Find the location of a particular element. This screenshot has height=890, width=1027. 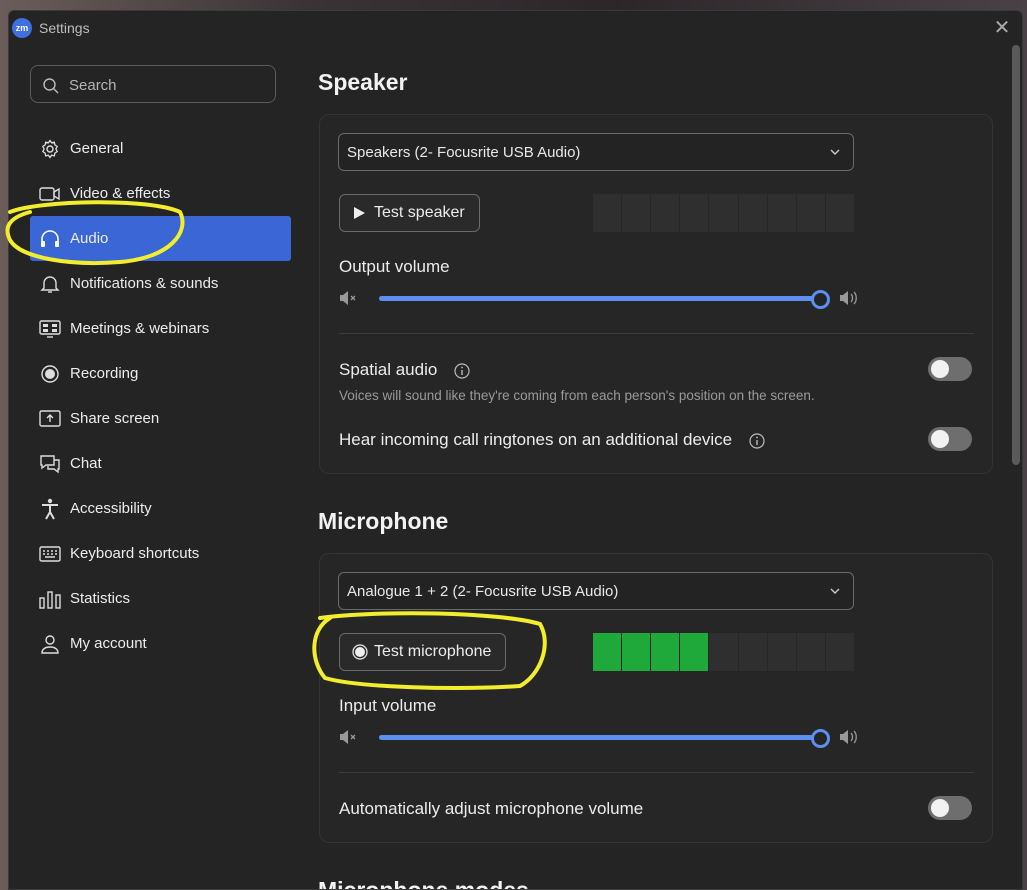

spatial-audio-text: Spatial audio is located at coordinates (388, 369).